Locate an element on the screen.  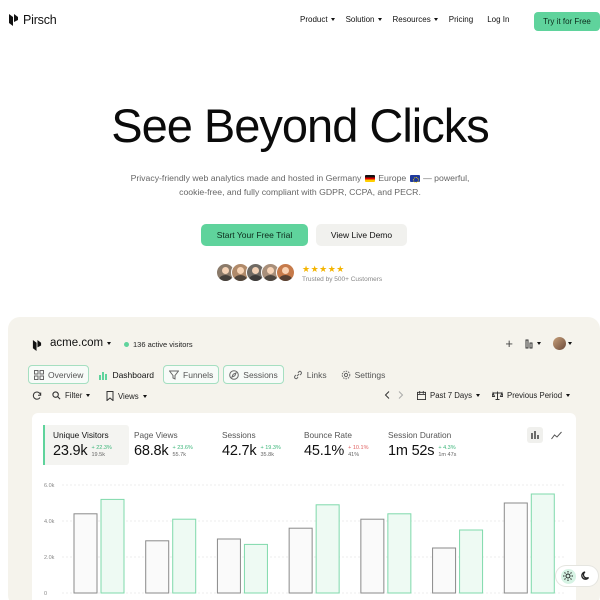
stat-previous: 1m 47s is located at coordinates (447, 455).